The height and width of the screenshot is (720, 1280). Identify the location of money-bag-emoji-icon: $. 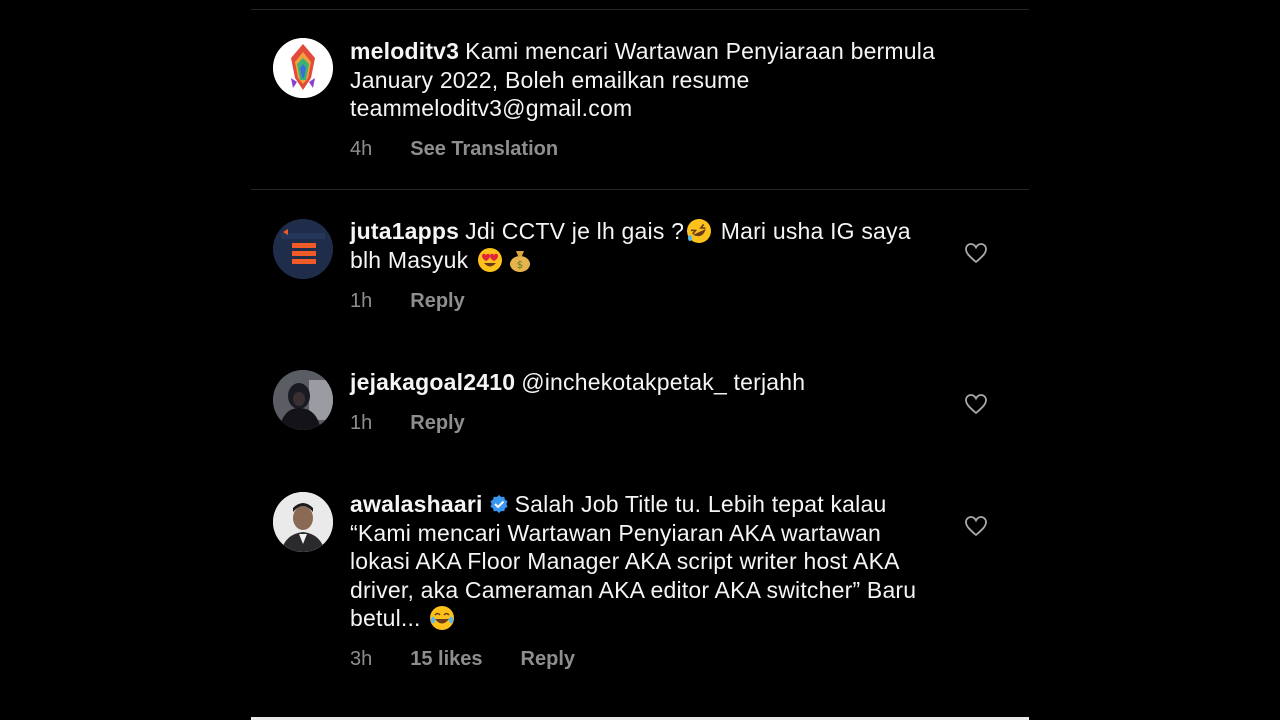
(519, 261).